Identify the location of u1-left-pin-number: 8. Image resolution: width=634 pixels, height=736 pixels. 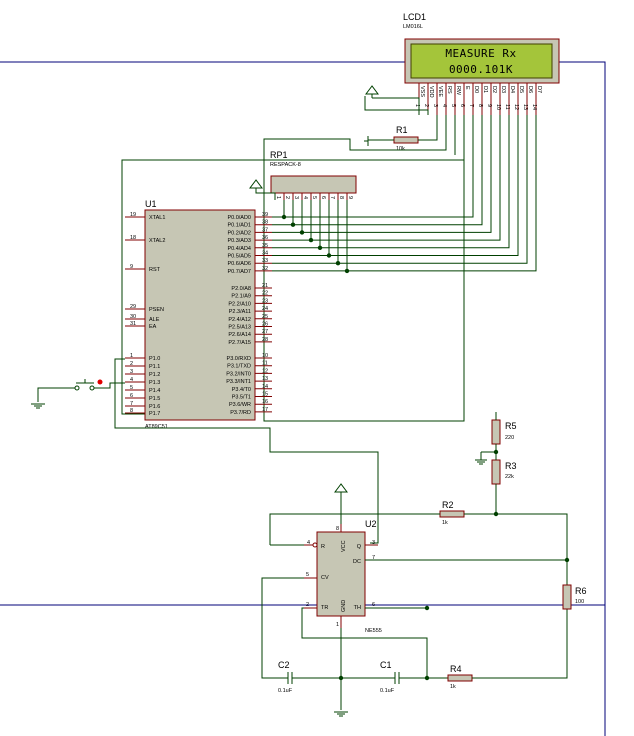
(131, 411).